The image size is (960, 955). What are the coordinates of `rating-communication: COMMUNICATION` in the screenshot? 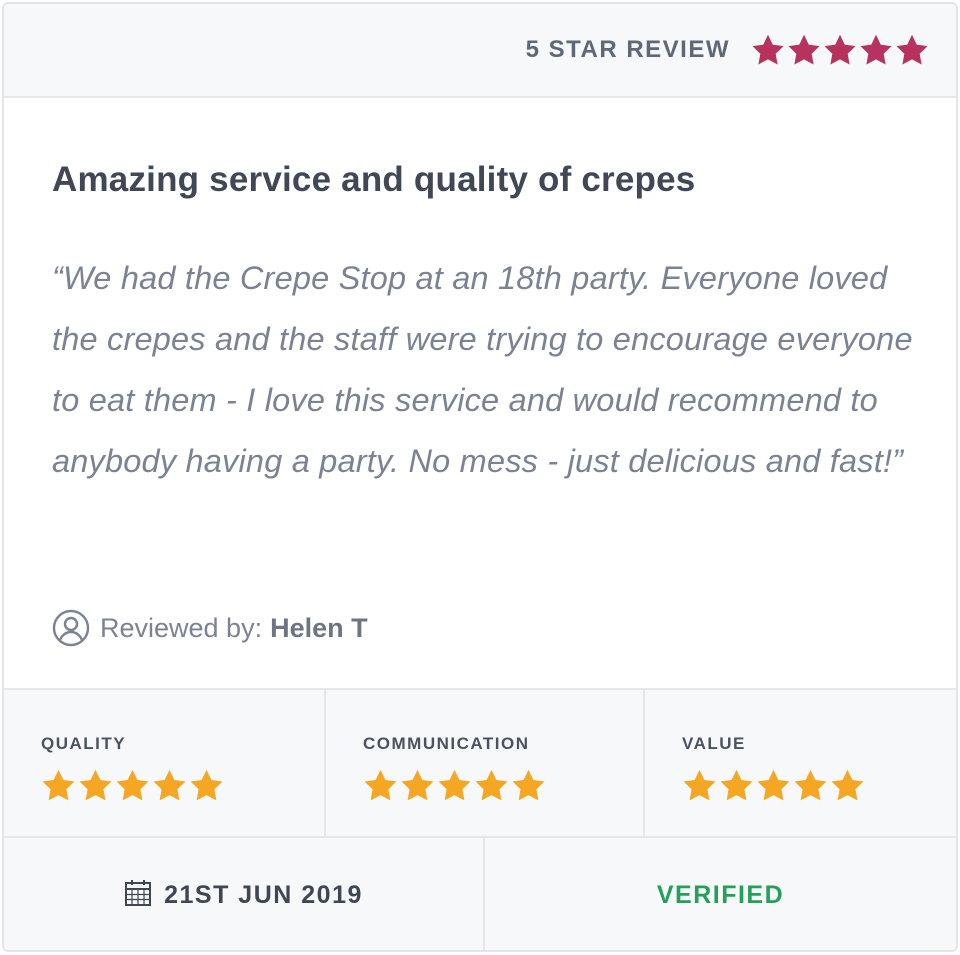 It's located at (483, 763).